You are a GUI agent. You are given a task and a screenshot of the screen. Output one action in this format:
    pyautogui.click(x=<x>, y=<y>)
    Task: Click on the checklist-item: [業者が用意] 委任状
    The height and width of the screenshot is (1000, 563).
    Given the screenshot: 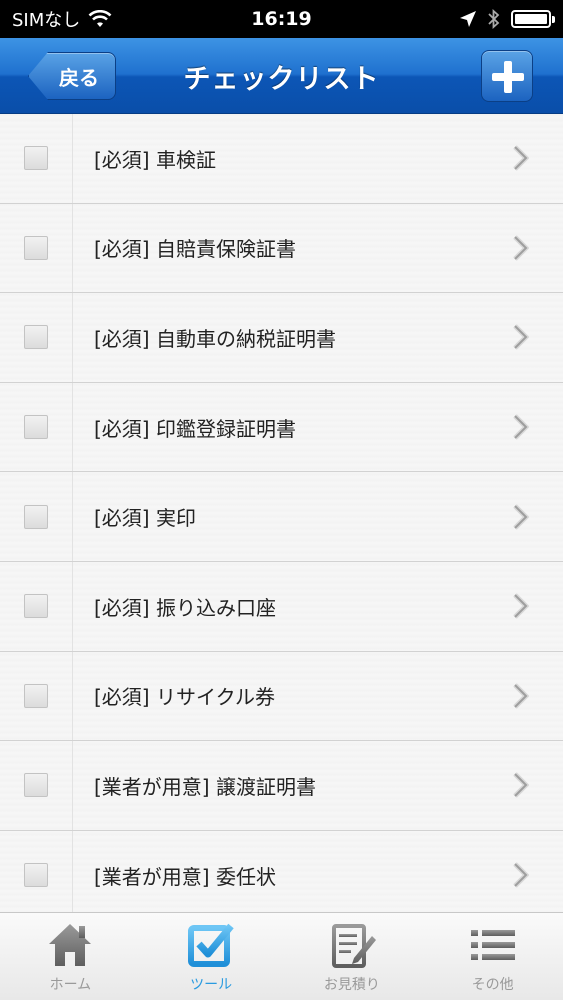 What is the action you would take?
    pyautogui.click(x=281, y=871)
    